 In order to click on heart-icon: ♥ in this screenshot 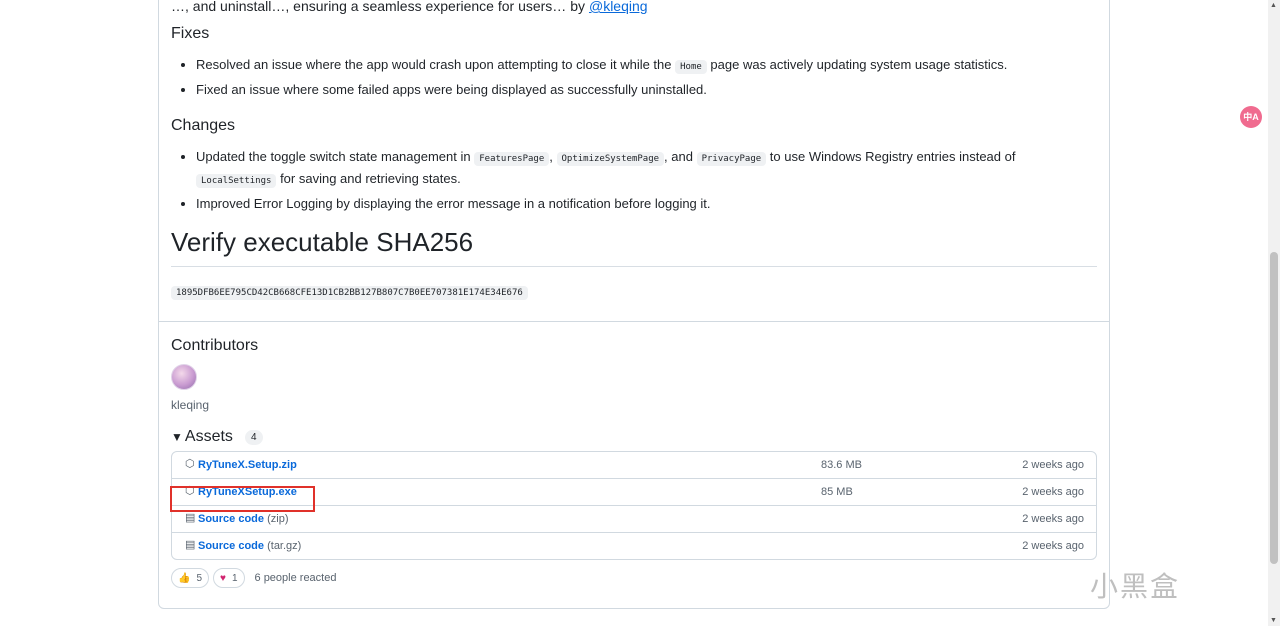, I will do `click(223, 578)`.